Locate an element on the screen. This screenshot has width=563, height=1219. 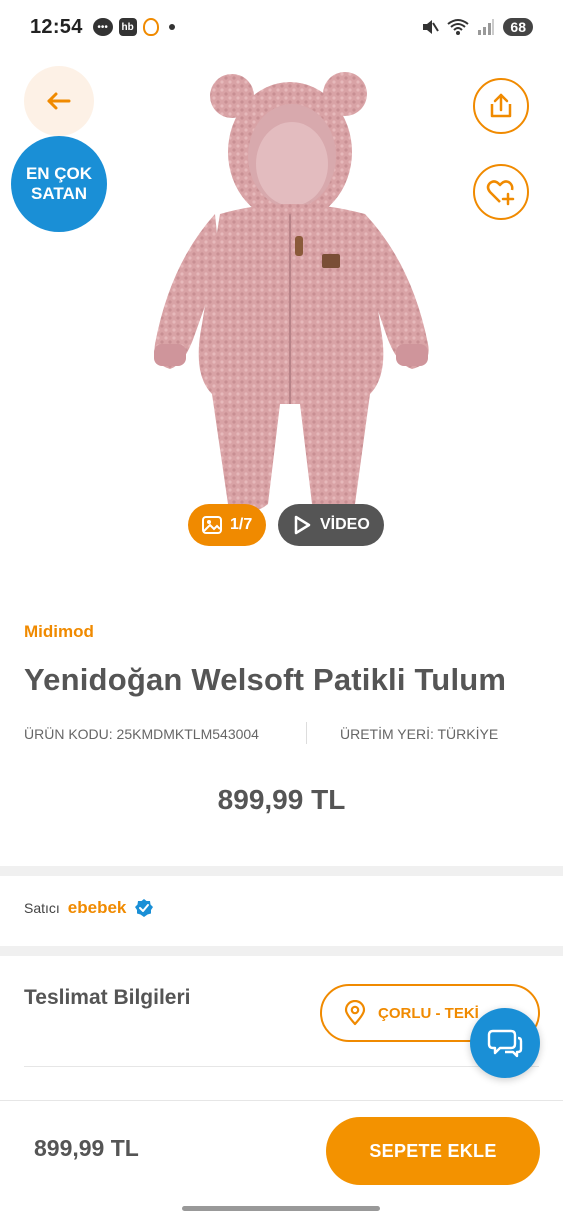
status-notification-icons: ••• hb is located at coordinates (133, 27).